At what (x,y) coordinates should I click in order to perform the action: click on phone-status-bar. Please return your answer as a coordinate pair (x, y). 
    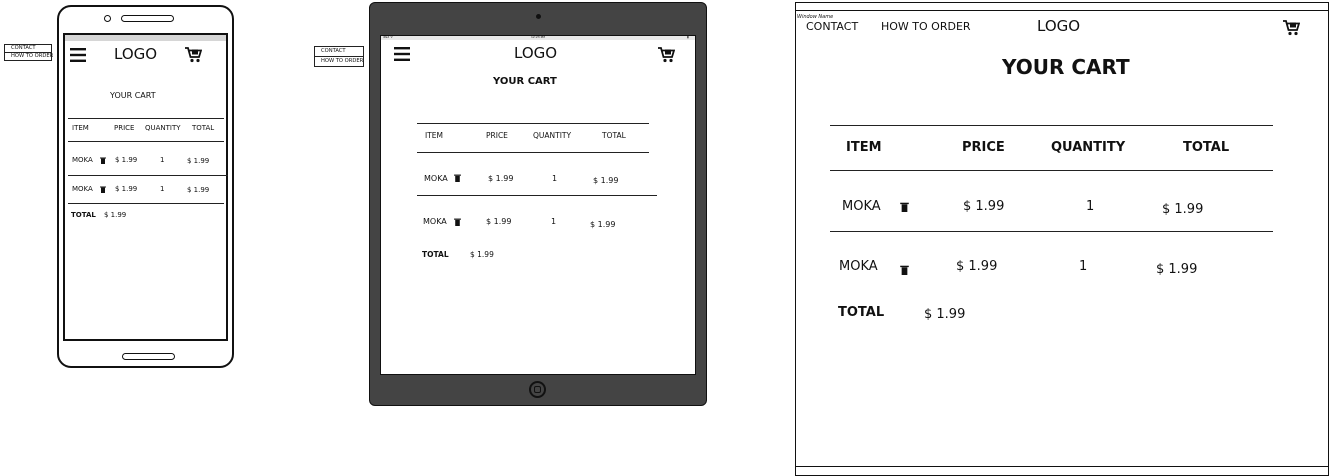
    Looking at the image, I should click on (145, 38).